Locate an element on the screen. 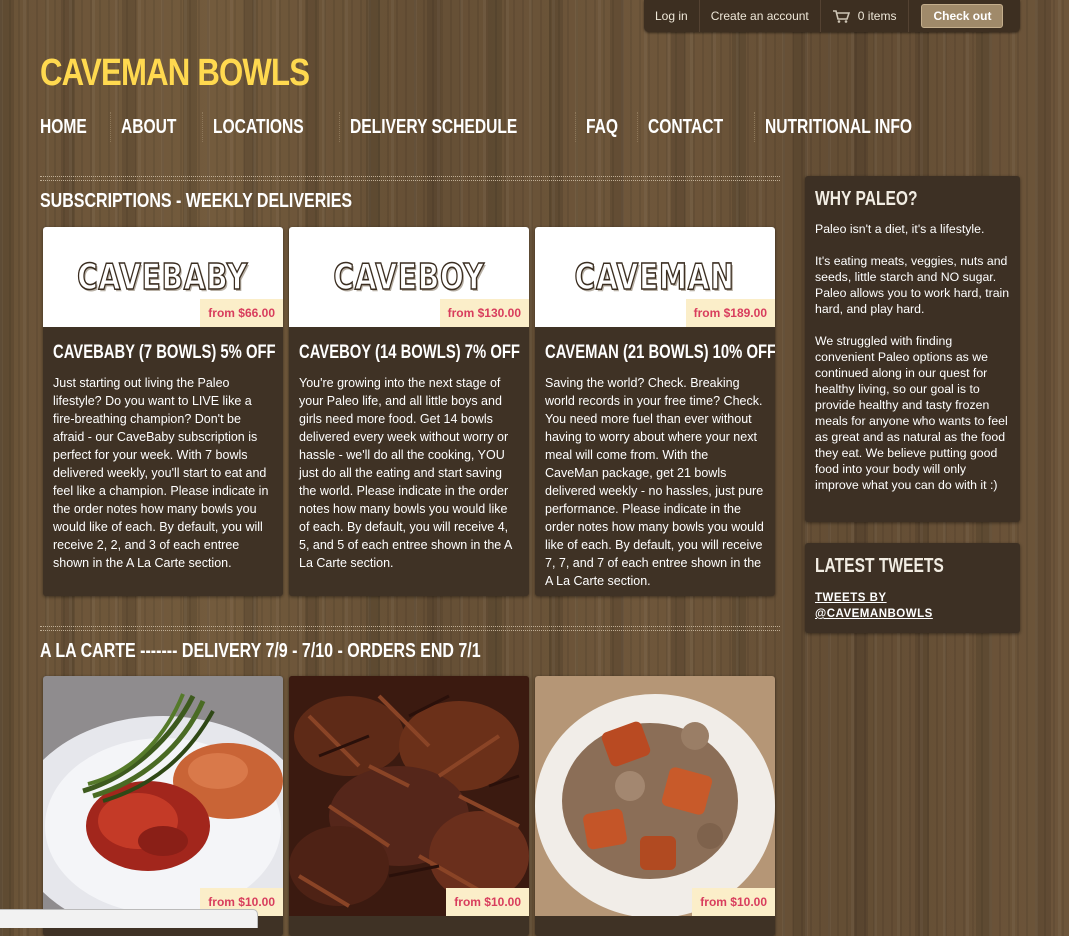 The width and height of the screenshot is (1069, 936). cart-link: 0 items is located at coordinates (865, 16).